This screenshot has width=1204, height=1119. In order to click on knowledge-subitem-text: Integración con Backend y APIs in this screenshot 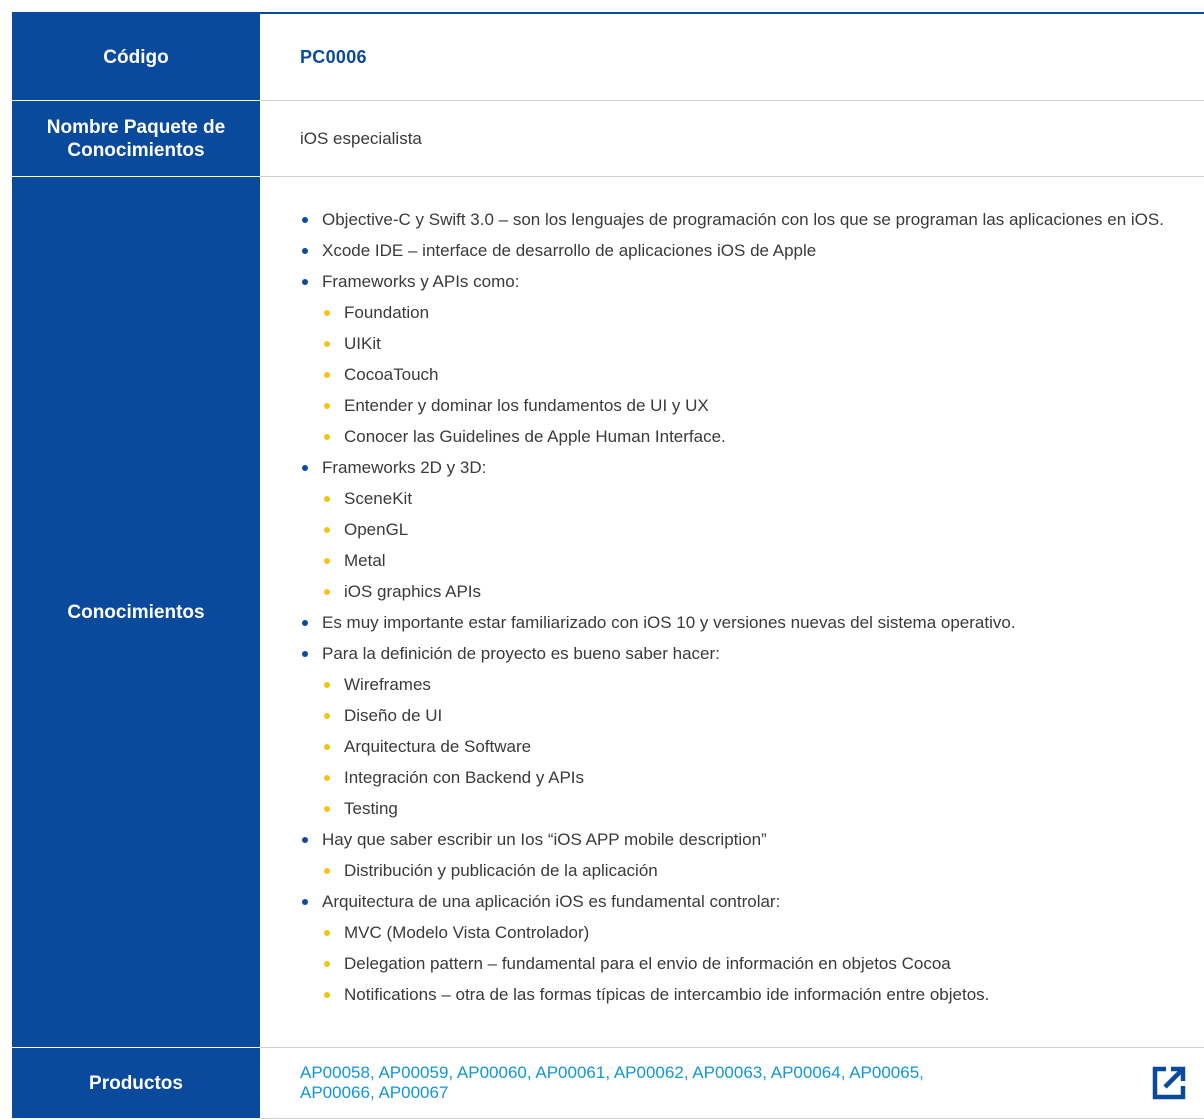, I will do `click(464, 777)`.